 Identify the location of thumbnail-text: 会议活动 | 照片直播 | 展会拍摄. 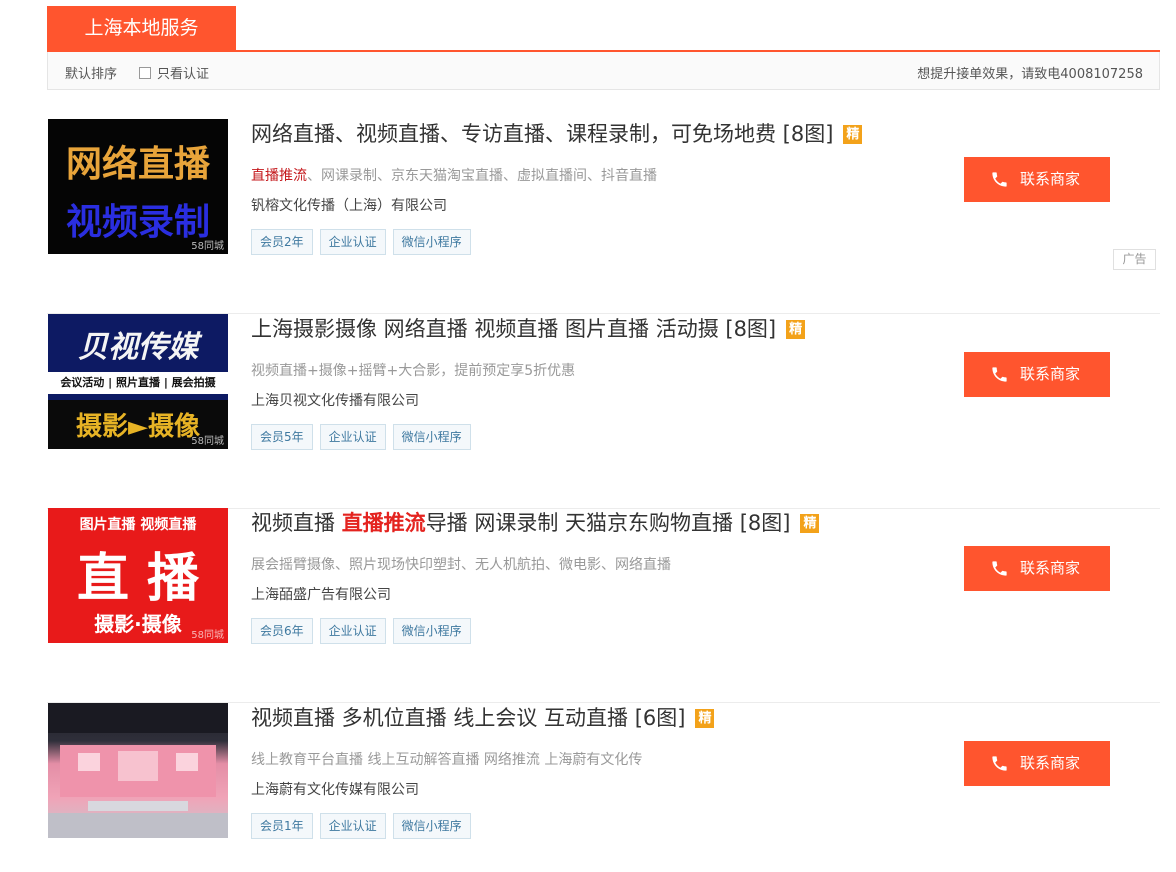
(138, 383).